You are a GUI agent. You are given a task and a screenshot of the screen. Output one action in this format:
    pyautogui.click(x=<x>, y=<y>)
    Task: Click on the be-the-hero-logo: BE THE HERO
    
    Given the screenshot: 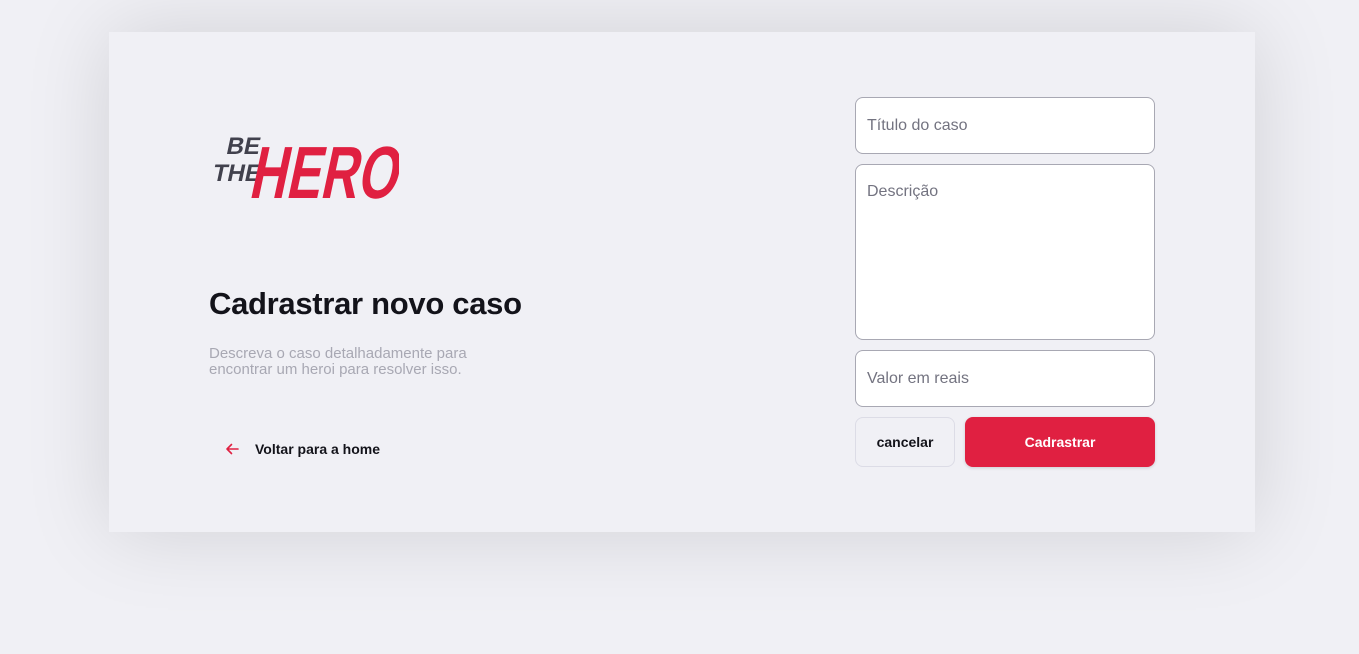 What is the action you would take?
    pyautogui.click(x=304, y=159)
    